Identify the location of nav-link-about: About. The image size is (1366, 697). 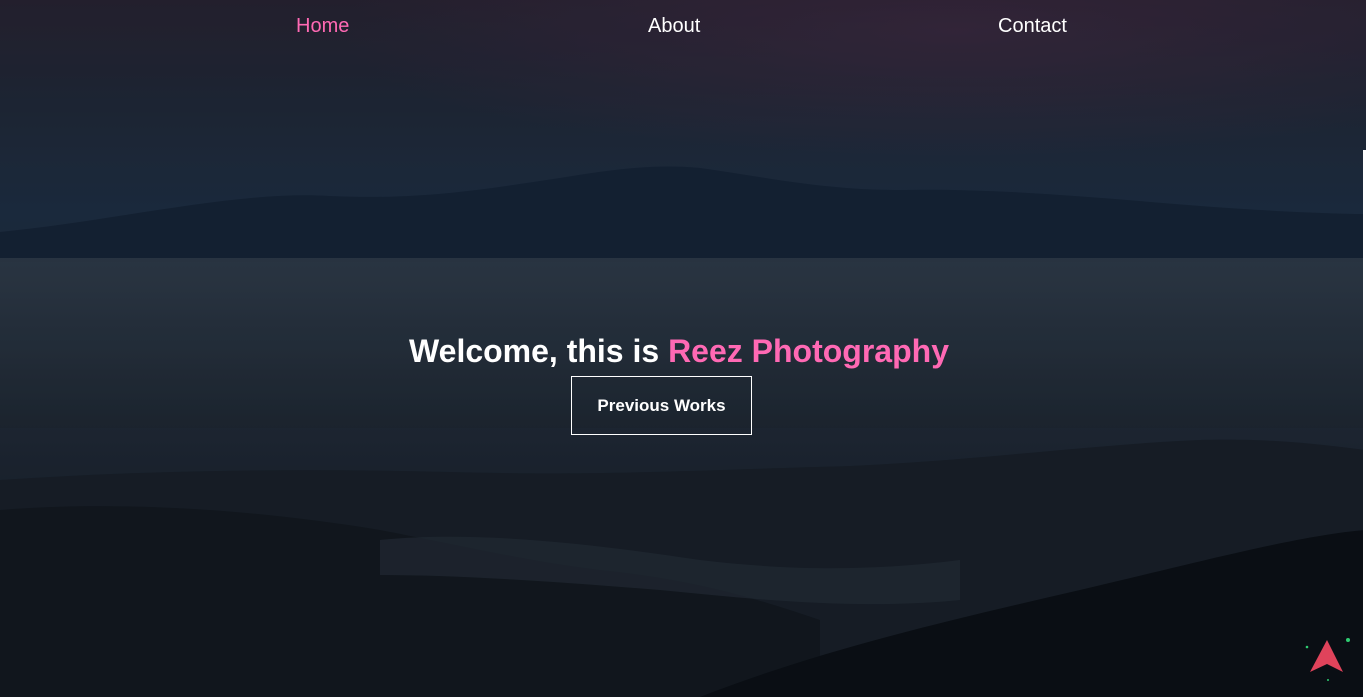
(674, 26).